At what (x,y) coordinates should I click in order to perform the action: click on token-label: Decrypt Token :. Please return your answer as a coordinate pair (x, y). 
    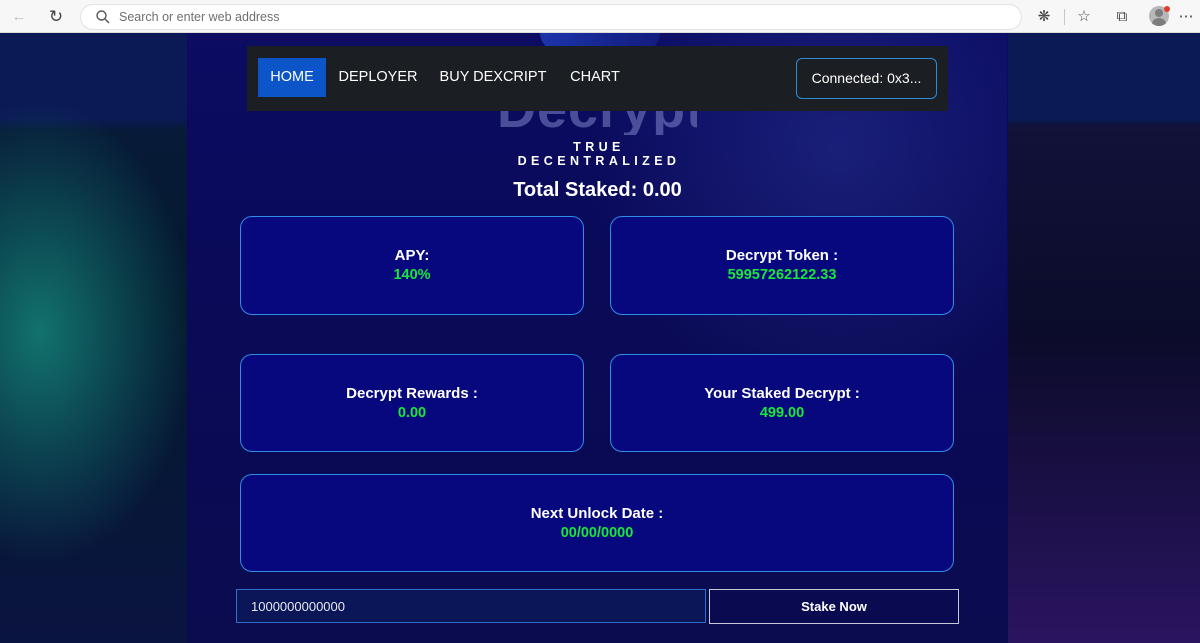
    Looking at the image, I should click on (782, 255).